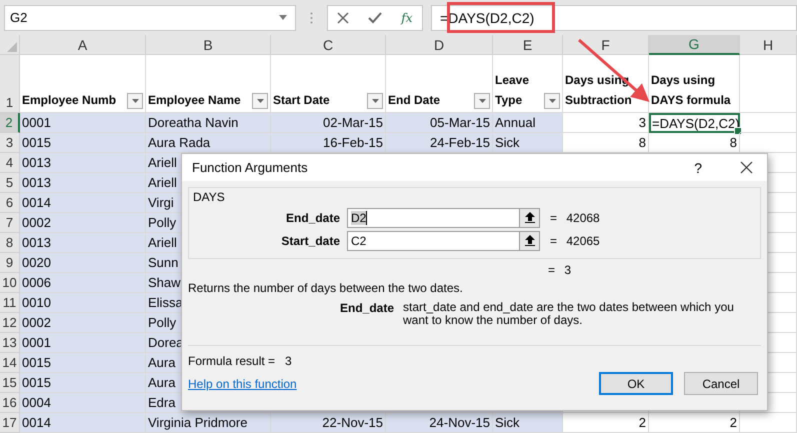  What do you see at coordinates (10, 263) in the screenshot?
I see `row-header: 9` at bounding box center [10, 263].